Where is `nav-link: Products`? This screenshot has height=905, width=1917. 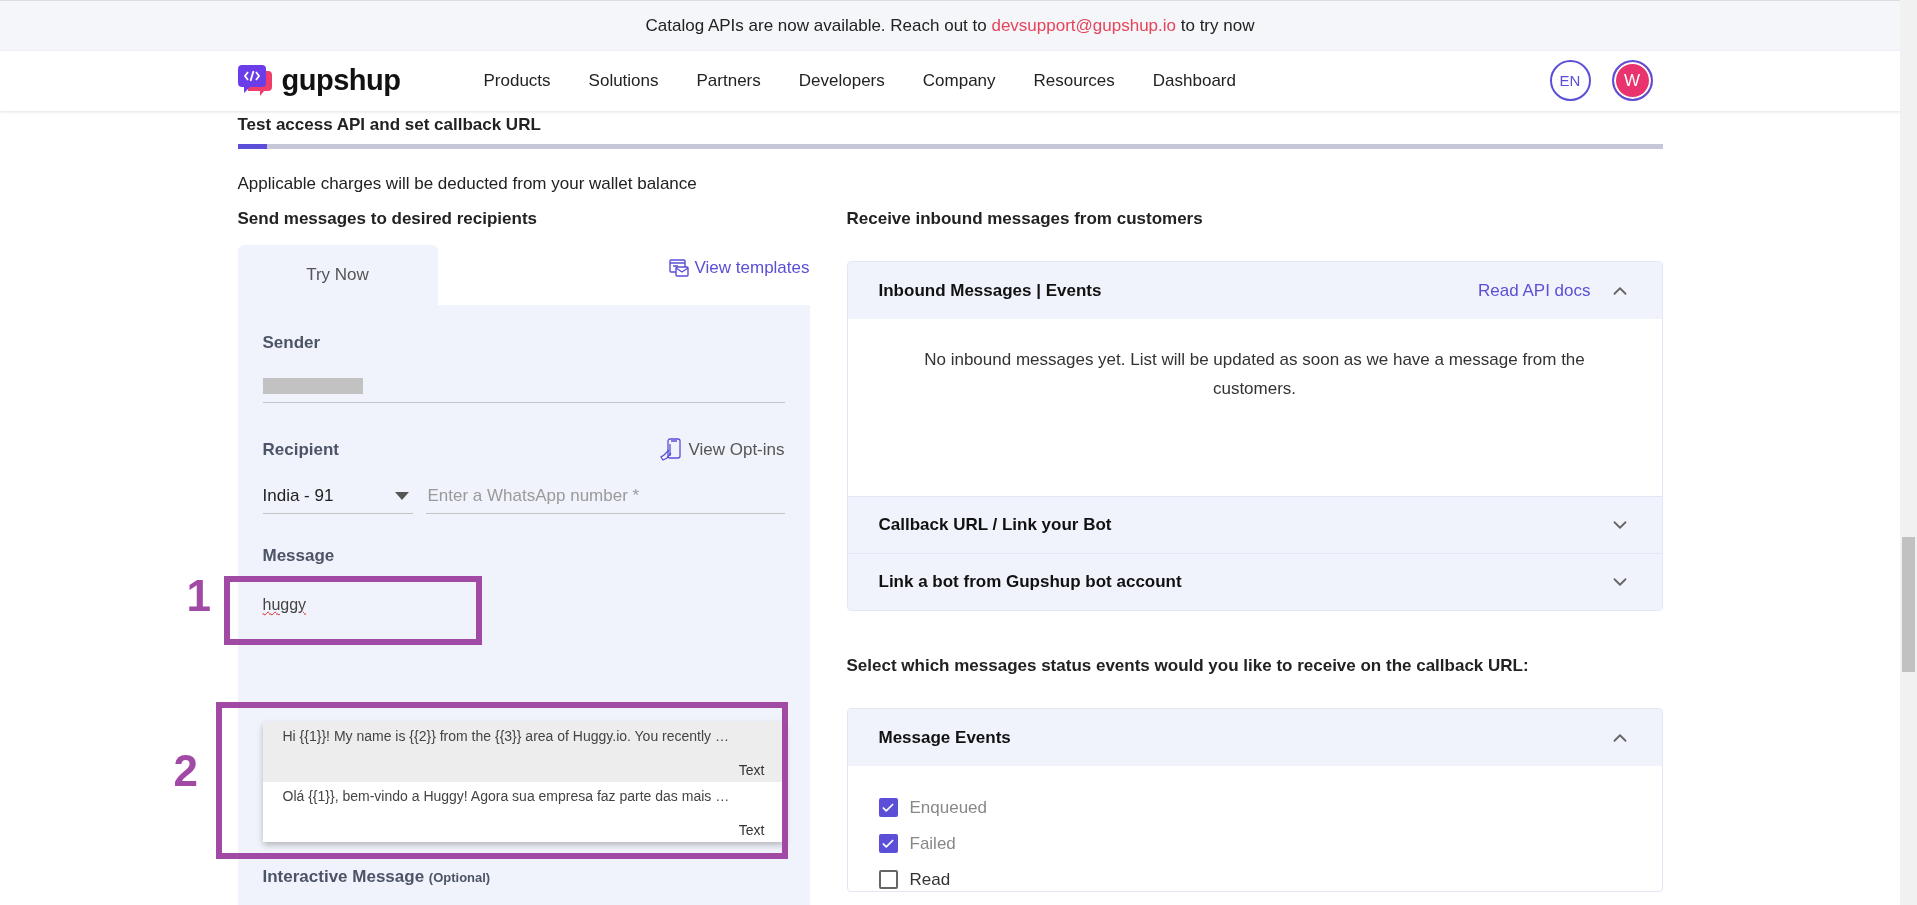 nav-link: Products is located at coordinates (517, 80).